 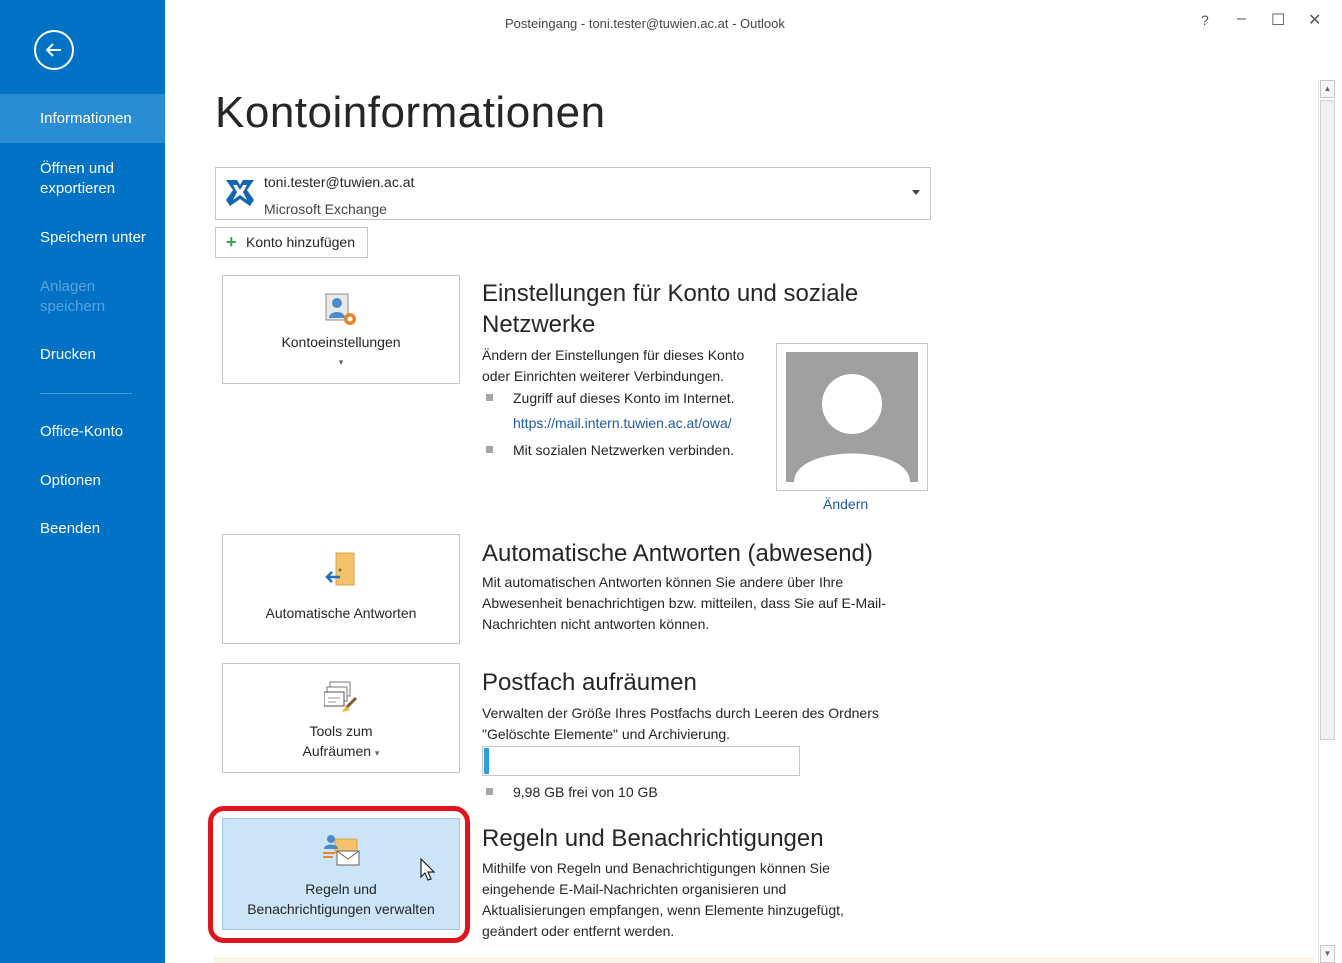 What do you see at coordinates (341, 696) in the screenshot?
I see `mailbox-cleanup-icon` at bounding box center [341, 696].